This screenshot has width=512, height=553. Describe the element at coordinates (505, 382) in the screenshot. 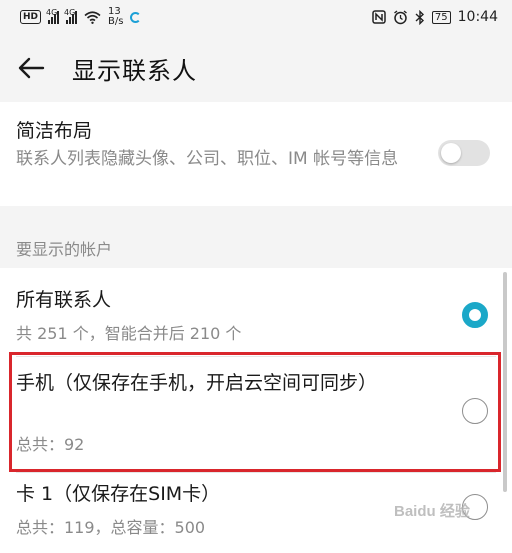

I see `scrollbar` at that location.